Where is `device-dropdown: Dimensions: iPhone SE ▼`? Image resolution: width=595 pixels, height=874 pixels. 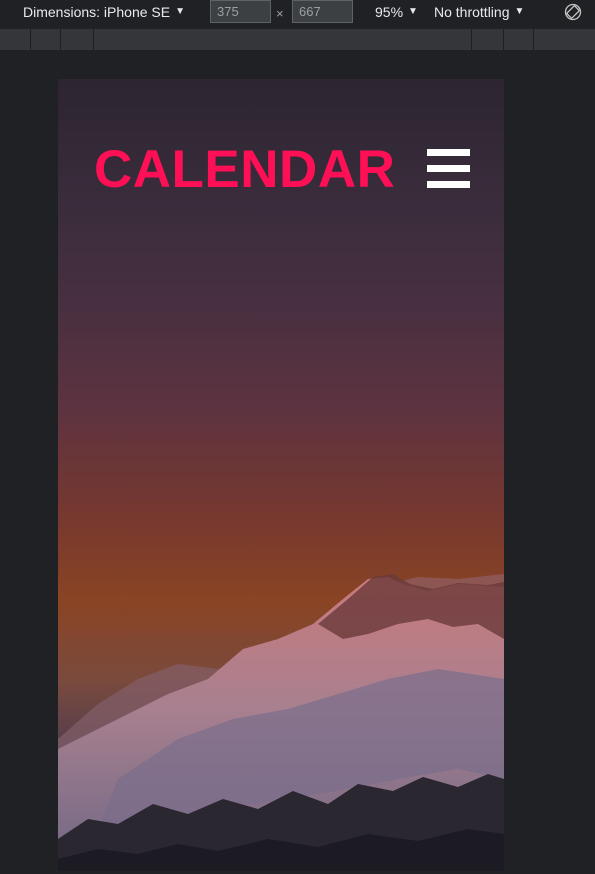 device-dropdown: Dimensions: iPhone SE ▼ is located at coordinates (104, 12).